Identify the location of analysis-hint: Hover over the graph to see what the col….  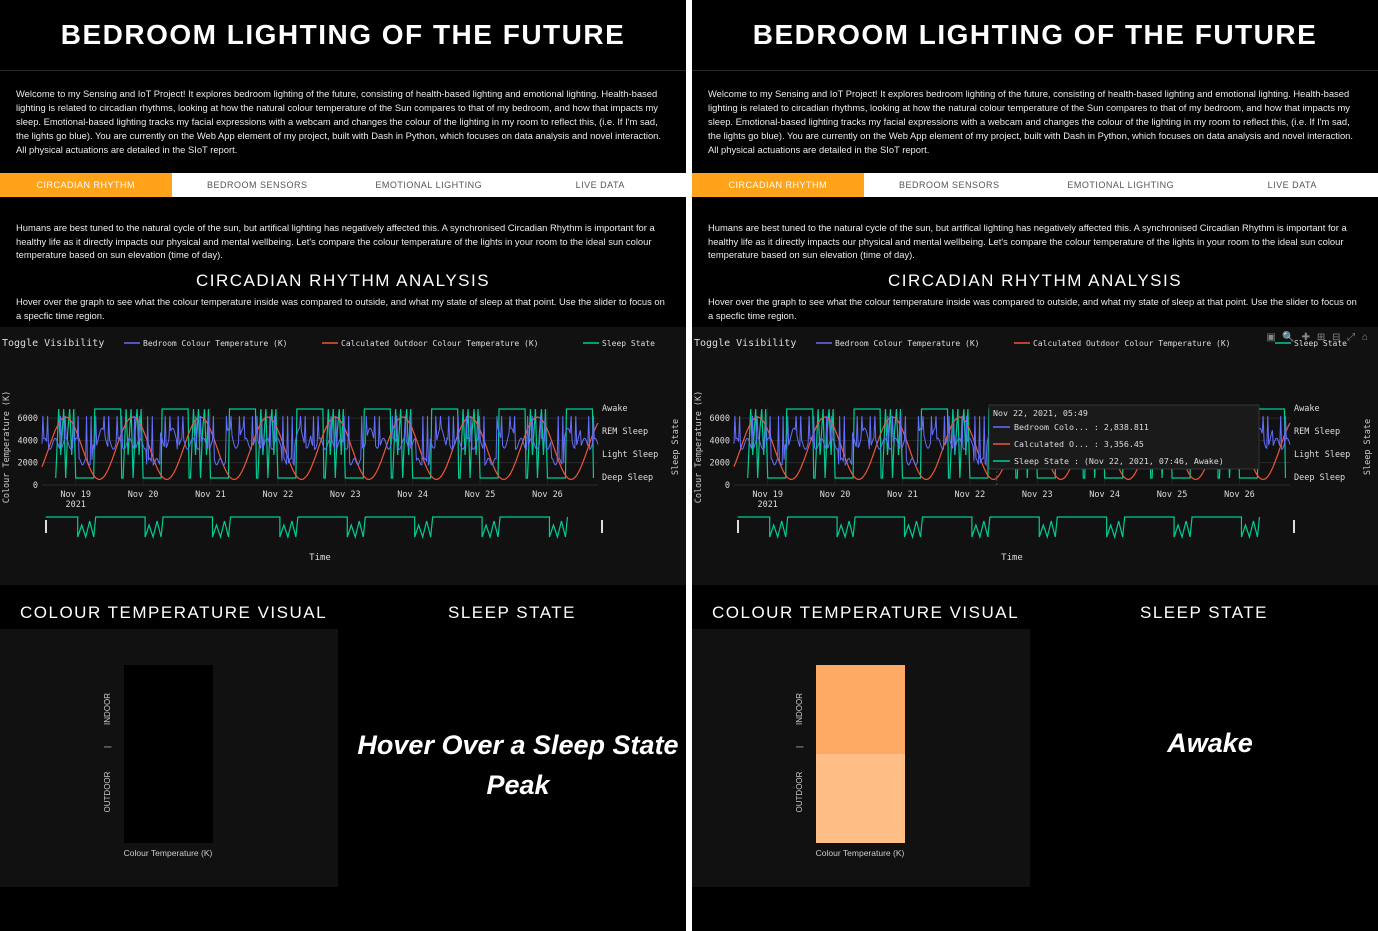
(1032, 308).